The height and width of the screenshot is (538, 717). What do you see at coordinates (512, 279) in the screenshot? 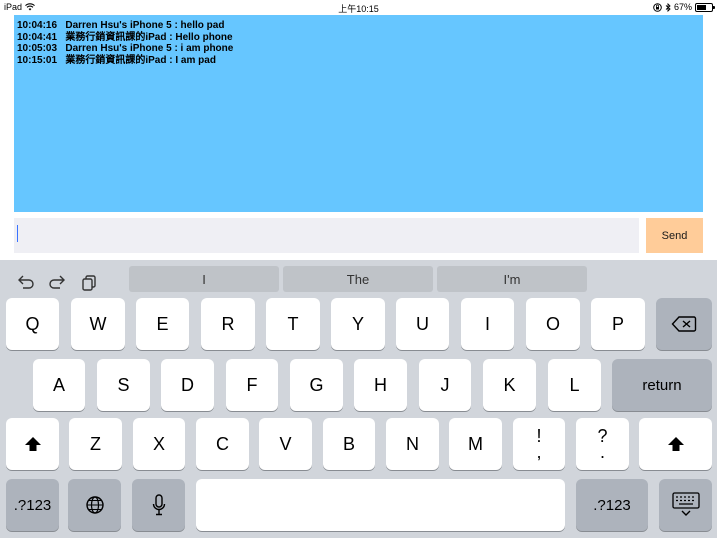
I see `suggestion-3: I'm` at bounding box center [512, 279].